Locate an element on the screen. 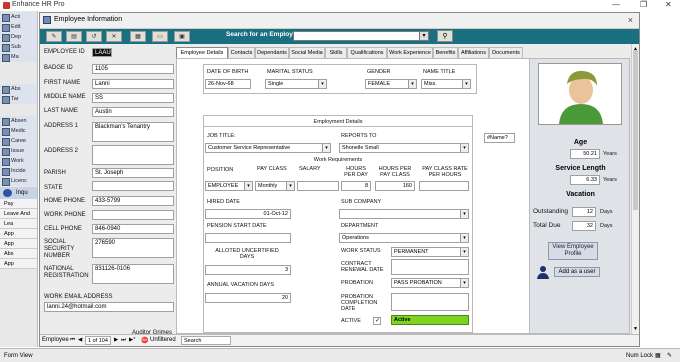  nav-item: Dep is located at coordinates (18, 37).